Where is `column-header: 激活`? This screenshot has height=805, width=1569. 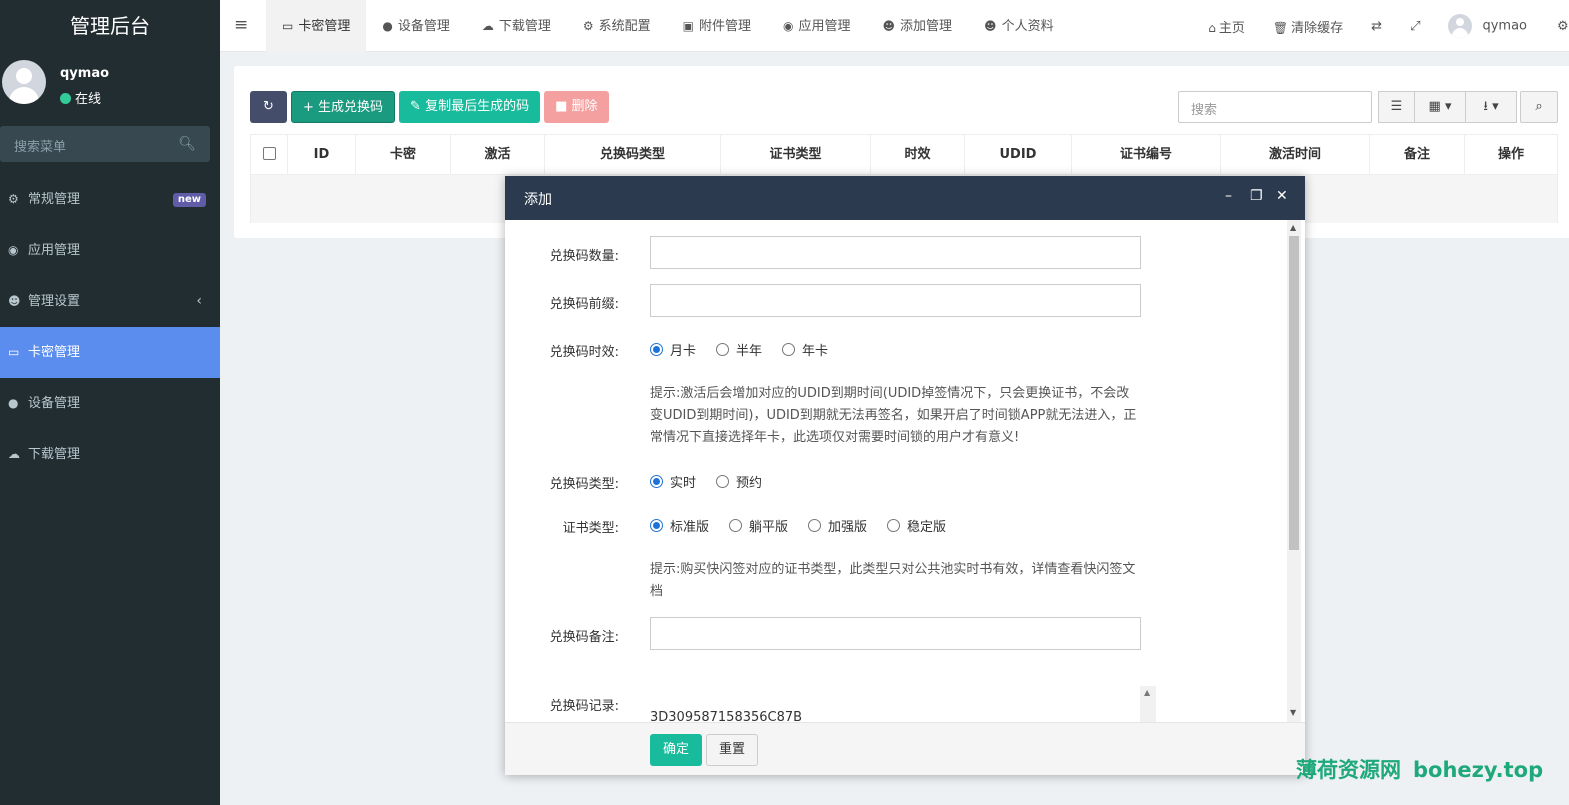 column-header: 激活 is located at coordinates (498, 154).